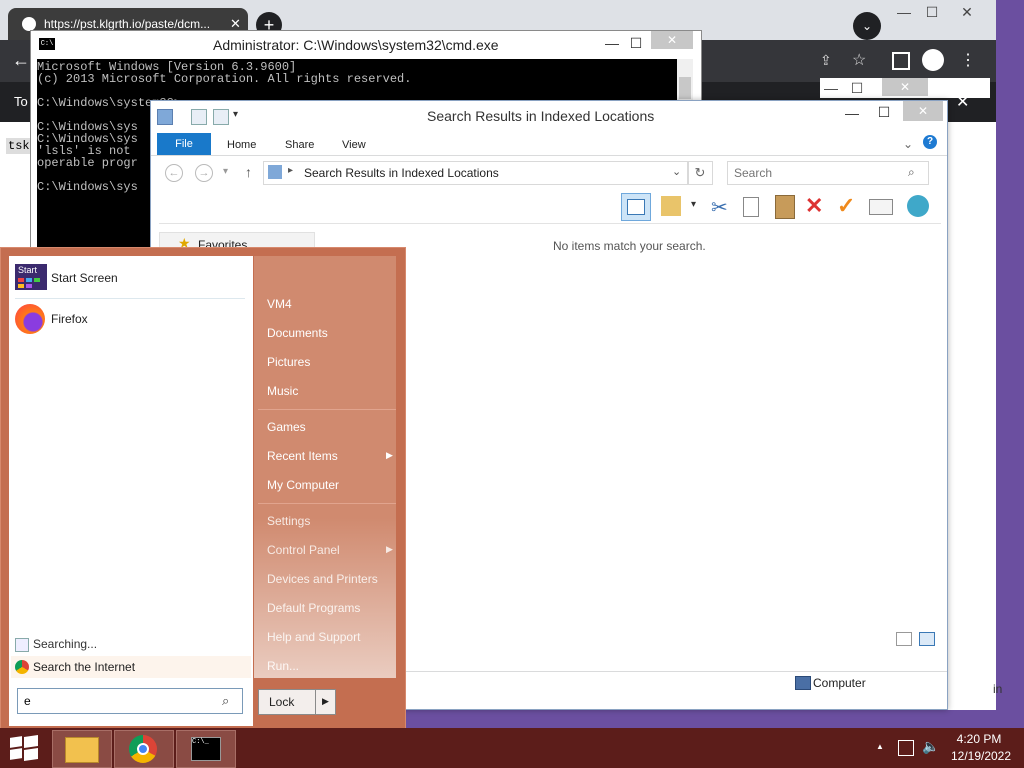 Image resolution: width=1024 pixels, height=768 pixels. What do you see at coordinates (549, 143) in the screenshot?
I see `ribbon-tabs: File Home Share View ⌄ ?` at bounding box center [549, 143].